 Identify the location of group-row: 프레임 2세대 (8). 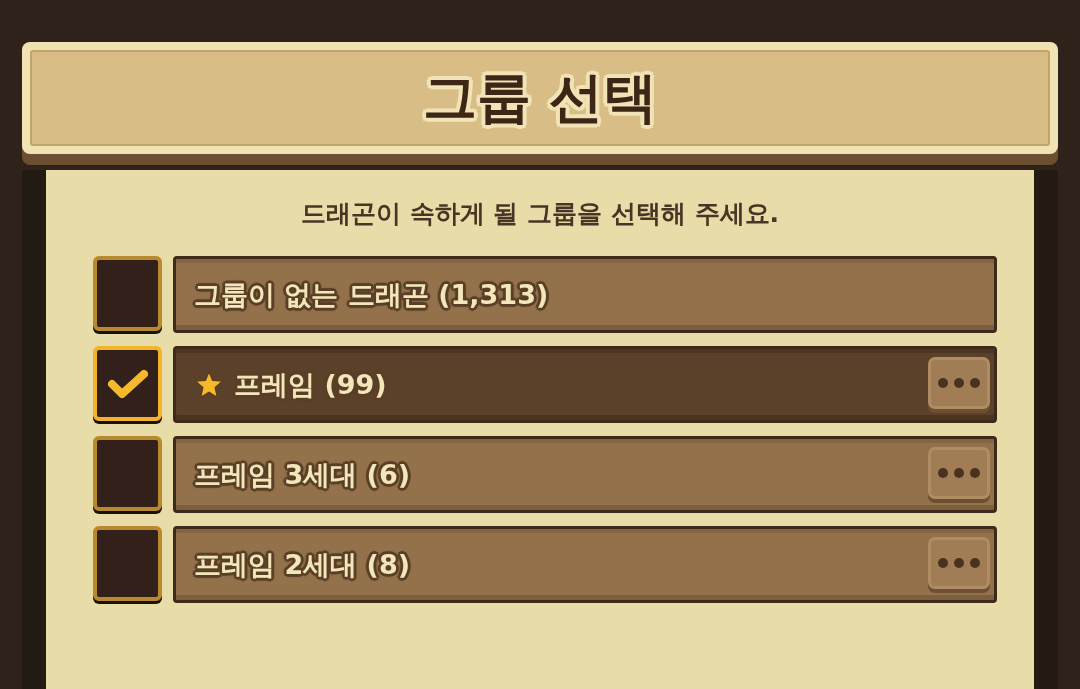
(585, 564).